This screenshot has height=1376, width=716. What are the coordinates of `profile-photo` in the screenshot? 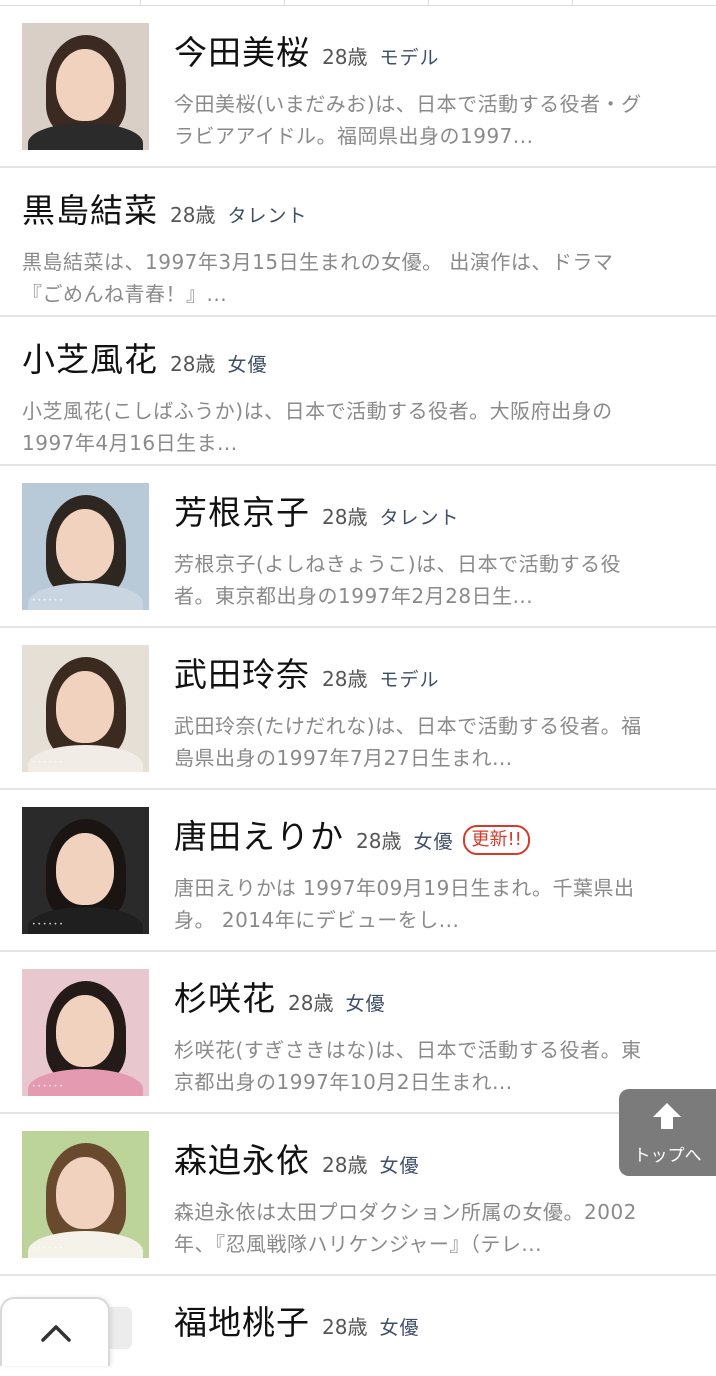 It's located at (85, 86).